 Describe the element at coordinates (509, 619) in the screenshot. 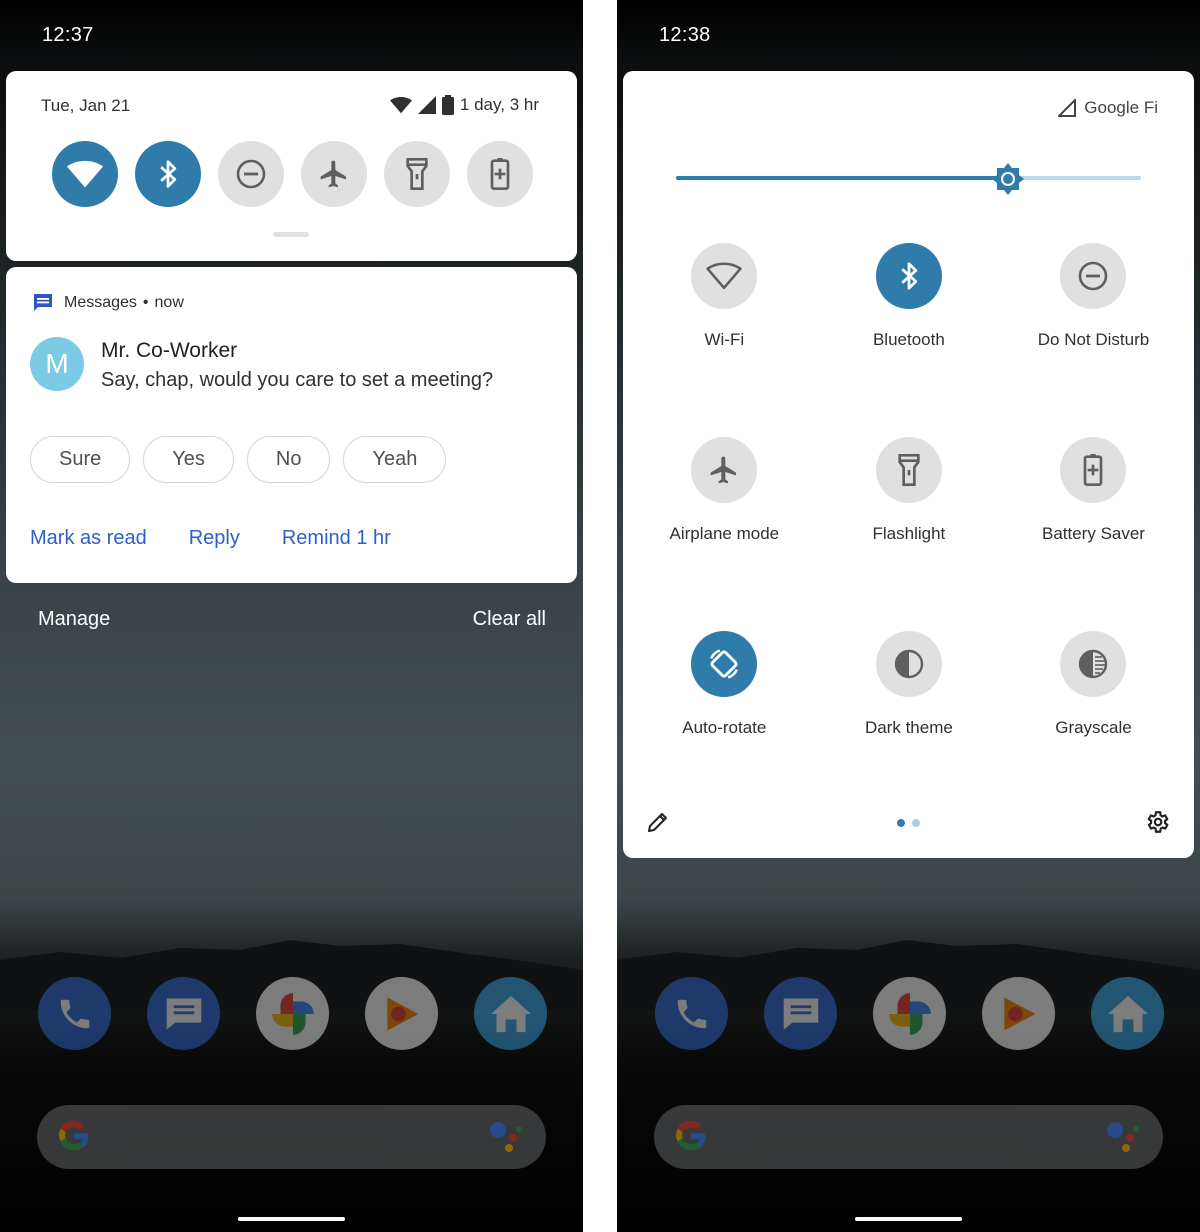

I see `clear-all-button: Clear all` at that location.